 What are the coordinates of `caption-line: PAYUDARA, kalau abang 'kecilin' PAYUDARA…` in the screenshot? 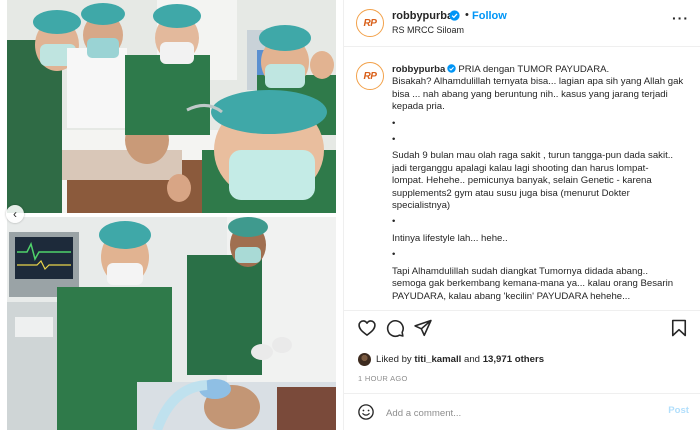 It's located at (511, 296).